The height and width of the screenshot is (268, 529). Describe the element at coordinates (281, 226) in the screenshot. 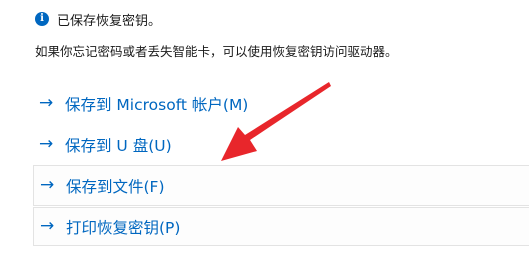

I see `print-recovery-key-option: → 打印恢复密钥(P)` at that location.